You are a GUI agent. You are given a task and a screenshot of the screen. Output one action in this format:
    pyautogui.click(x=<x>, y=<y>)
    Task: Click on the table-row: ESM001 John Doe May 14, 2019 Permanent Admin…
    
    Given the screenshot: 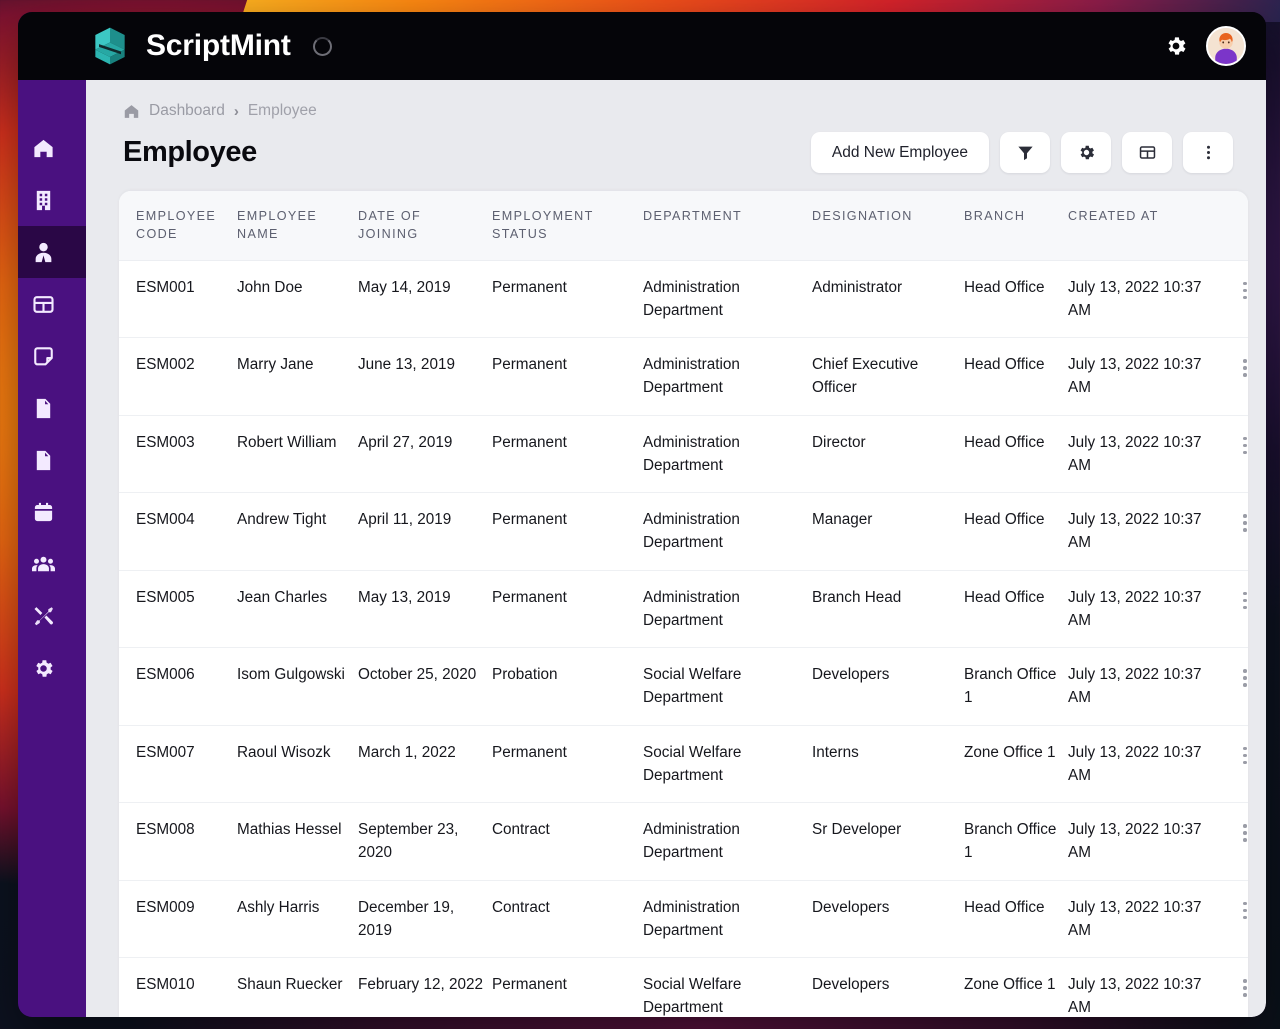 What is the action you would take?
    pyautogui.click(x=683, y=299)
    